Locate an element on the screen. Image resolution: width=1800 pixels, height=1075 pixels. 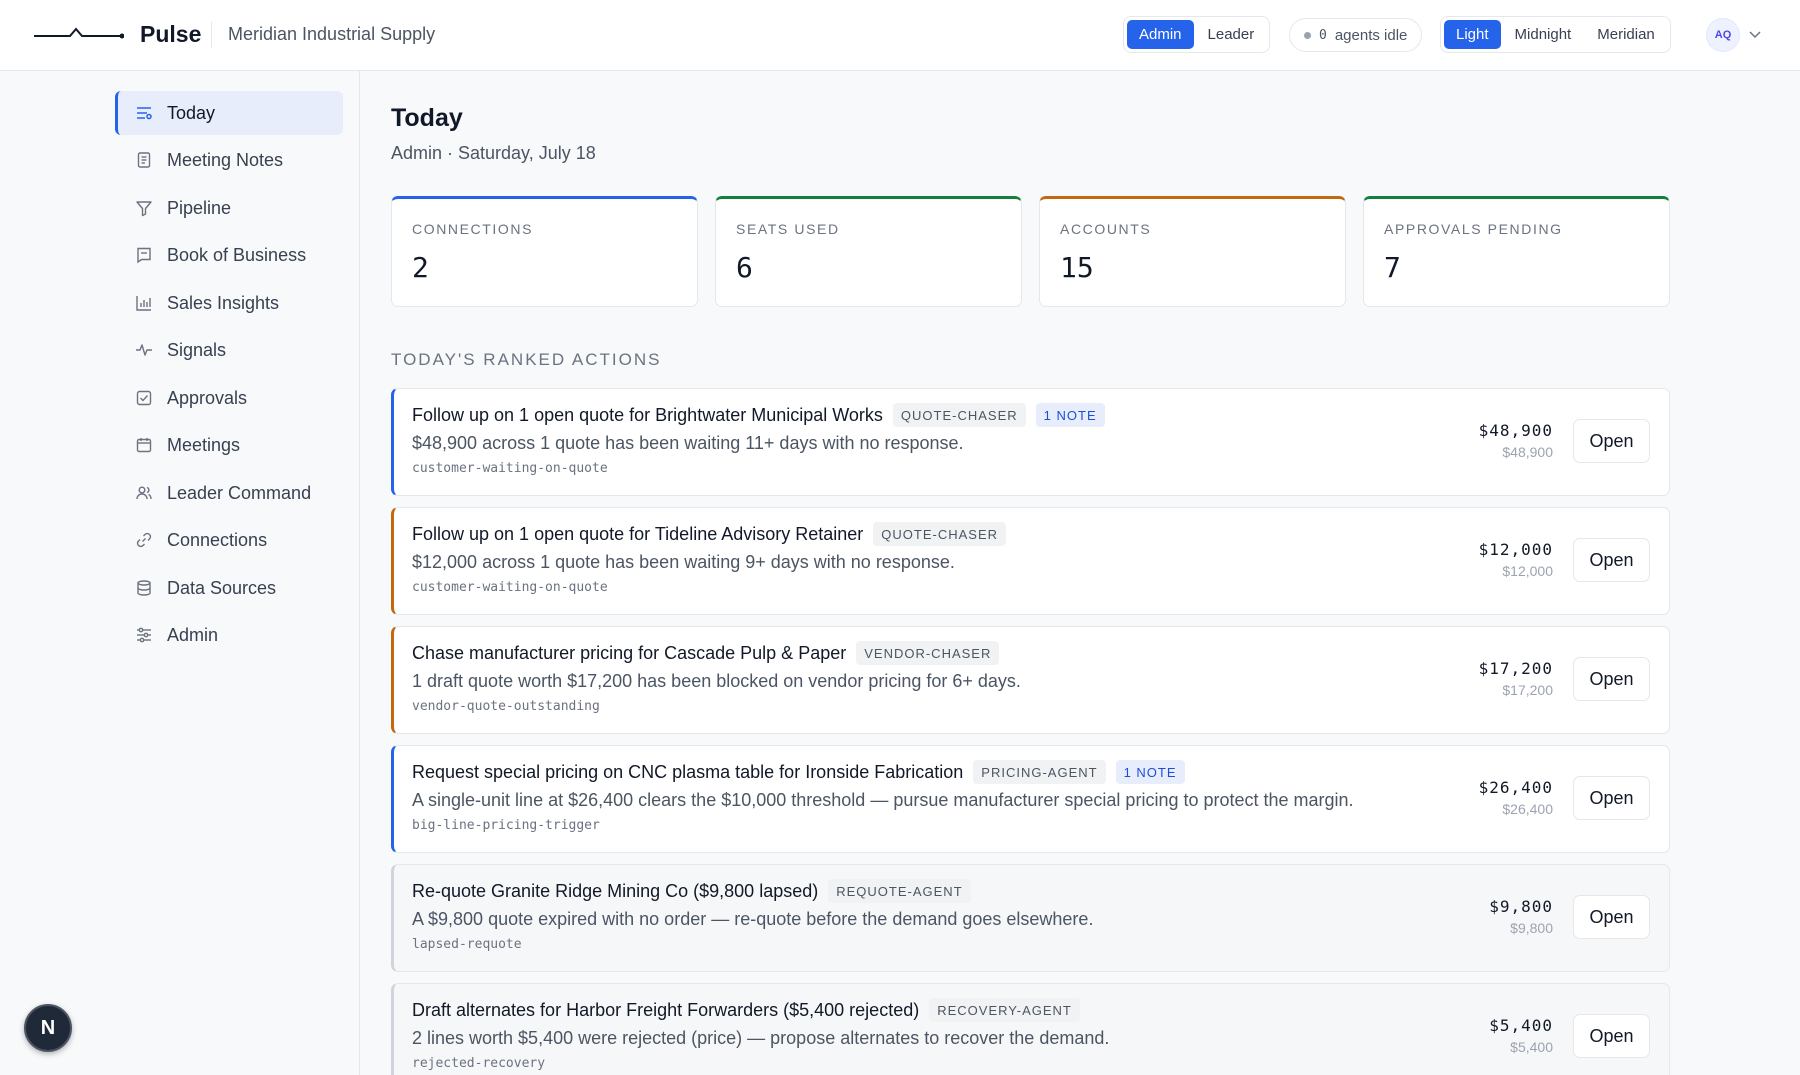
sidebar-item-label: Book of Business is located at coordinates (237, 254).